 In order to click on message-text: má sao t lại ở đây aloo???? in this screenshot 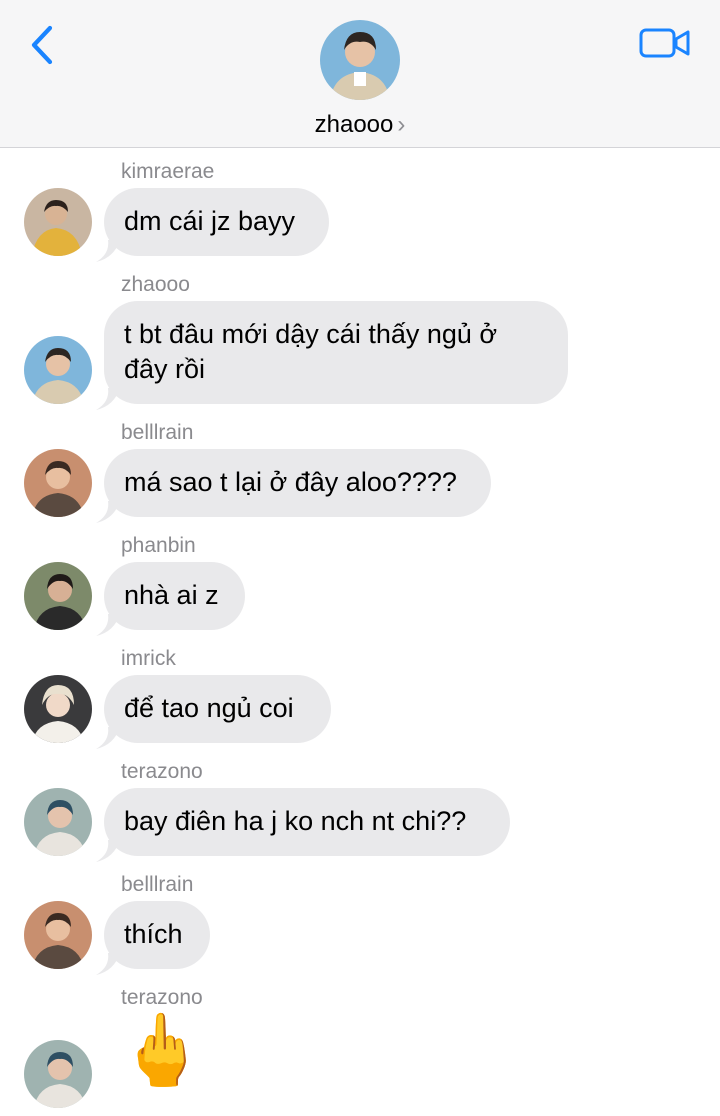, I will do `click(290, 482)`.